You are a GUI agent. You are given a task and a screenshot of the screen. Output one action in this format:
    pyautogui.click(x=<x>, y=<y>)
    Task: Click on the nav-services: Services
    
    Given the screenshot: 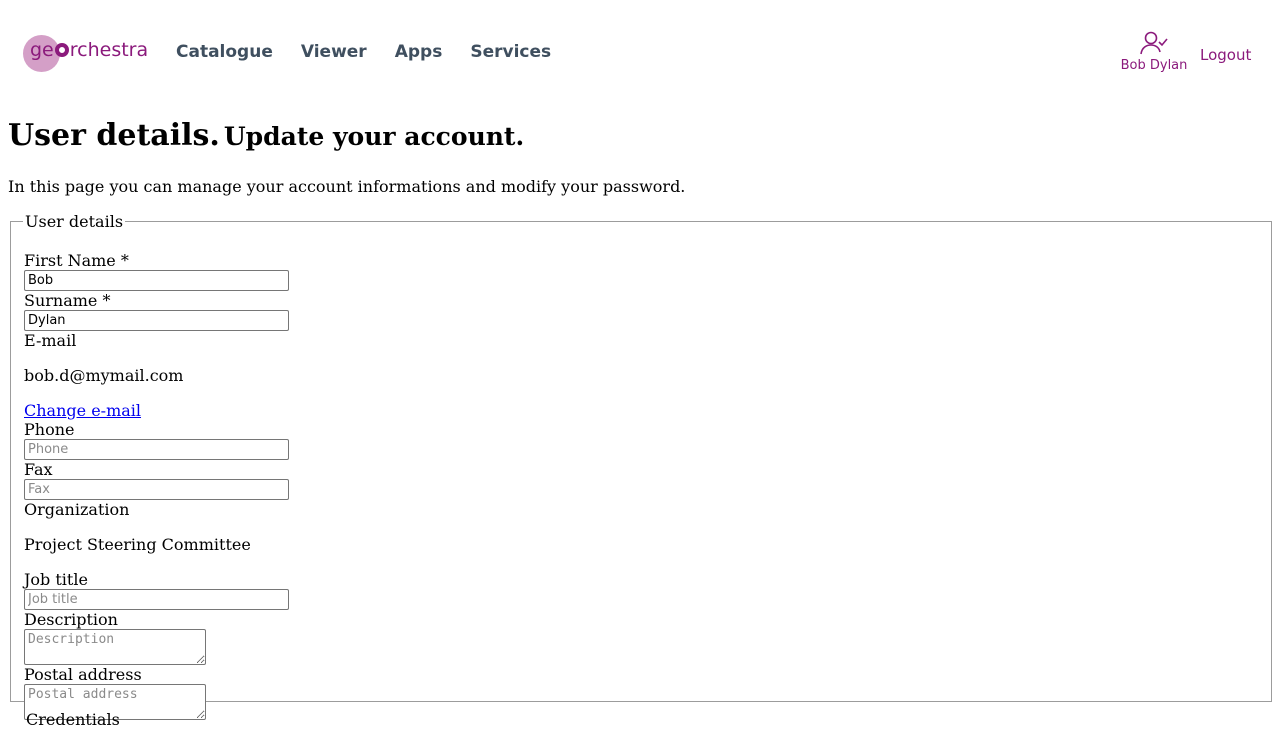 What is the action you would take?
    pyautogui.click(x=510, y=52)
    